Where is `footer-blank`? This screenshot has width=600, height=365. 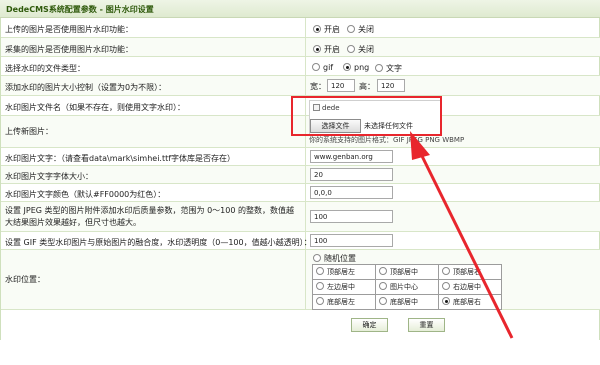 footer-blank is located at coordinates (300, 352).